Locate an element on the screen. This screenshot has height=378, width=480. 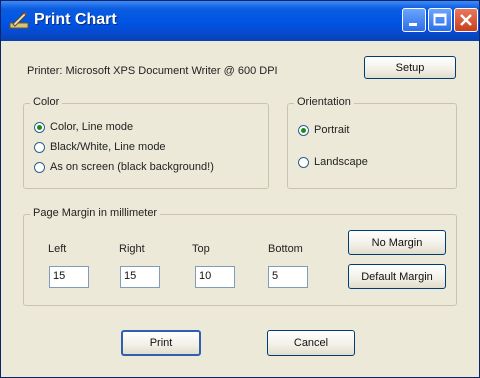
radio-color-line-mode: Color, Line mode is located at coordinates (83, 127).